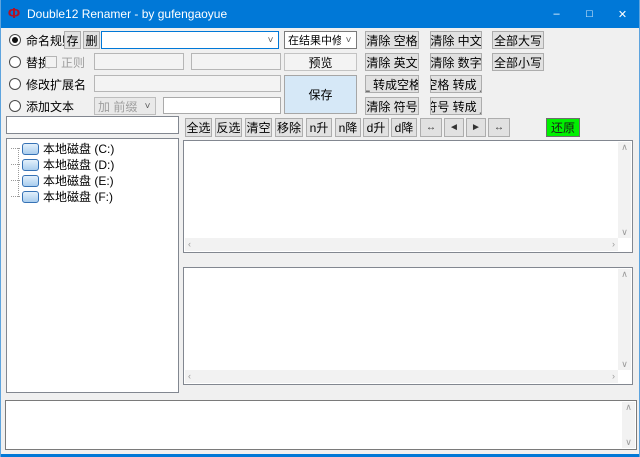  Describe the element at coordinates (392, 62) in the screenshot. I see `clear-english-button: 清除 英文` at that location.